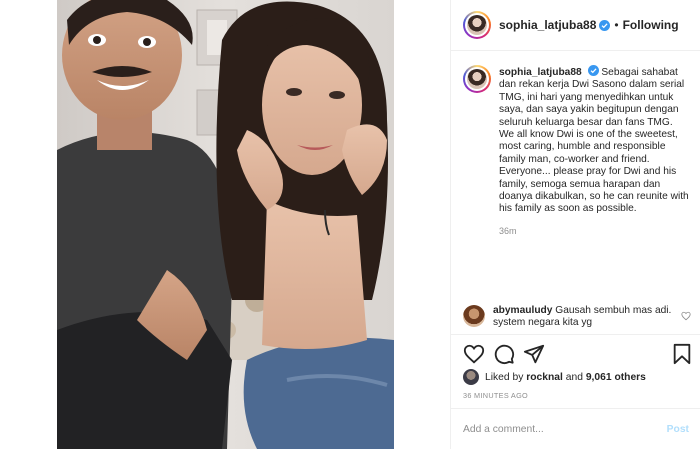 Image resolution: width=700 pixels, height=449 pixels. Describe the element at coordinates (544, 377) in the screenshot. I see `liker-username: rocknal` at that location.